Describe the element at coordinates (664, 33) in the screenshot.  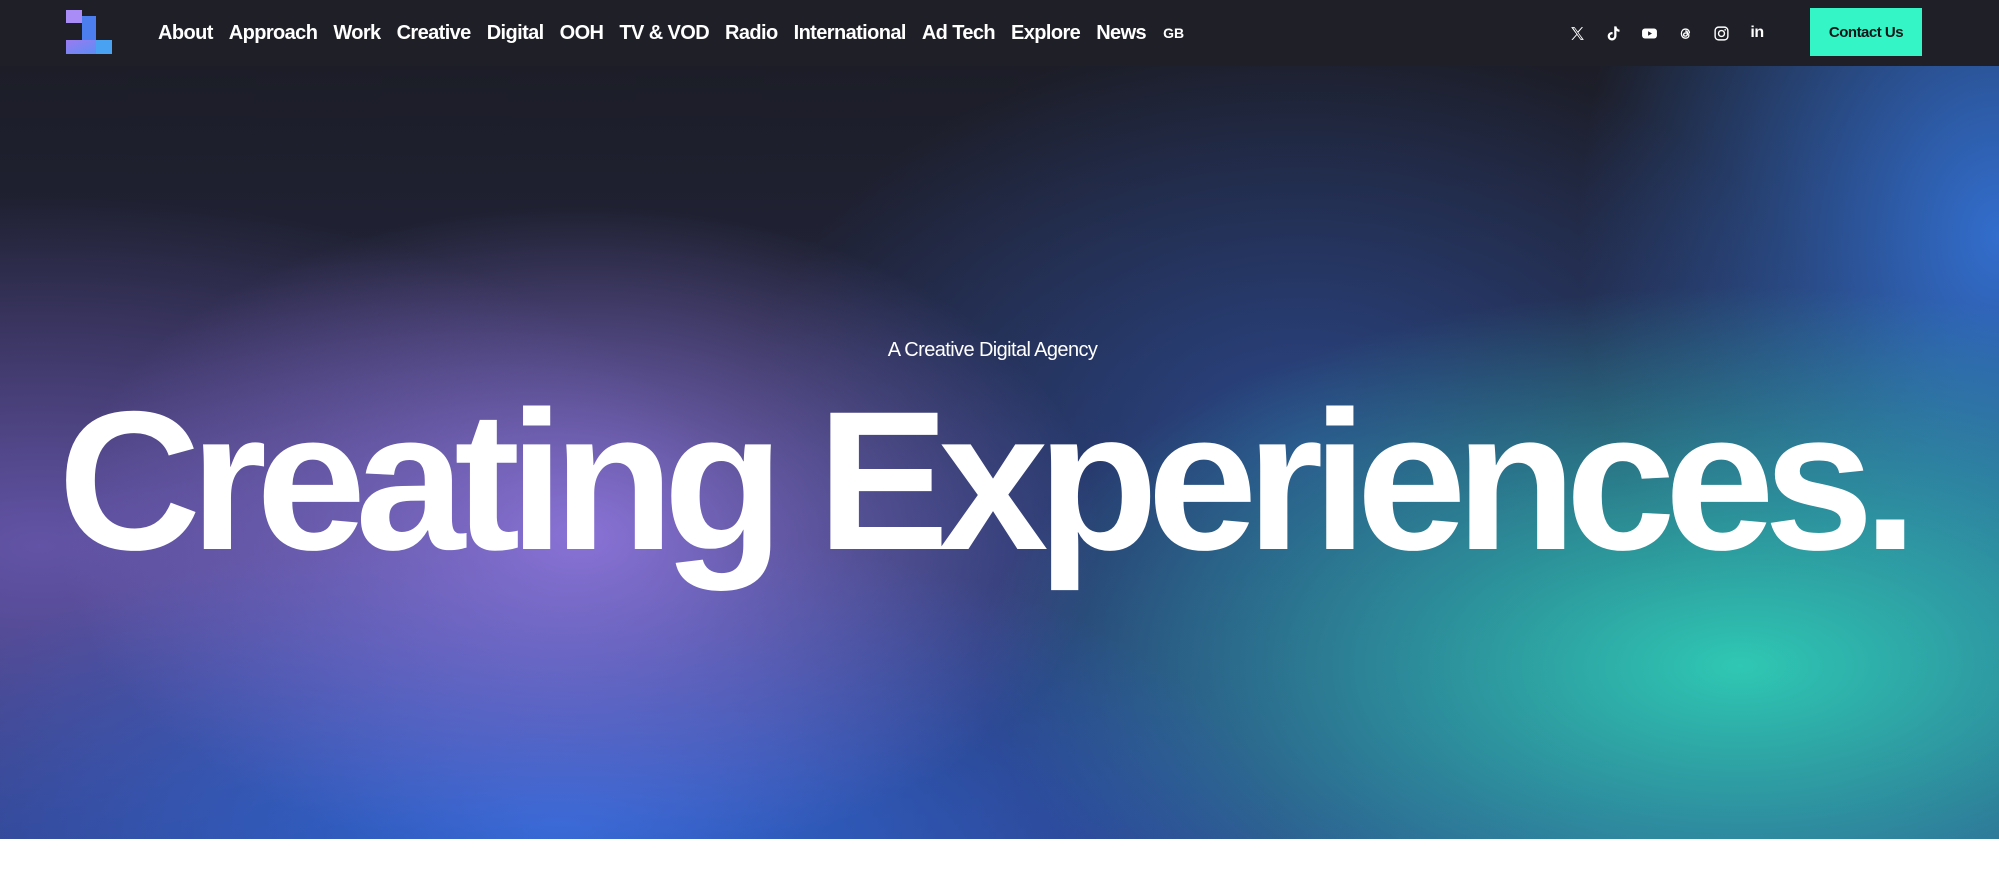
I see `nav-link-tv-vod: TV & VOD` at that location.